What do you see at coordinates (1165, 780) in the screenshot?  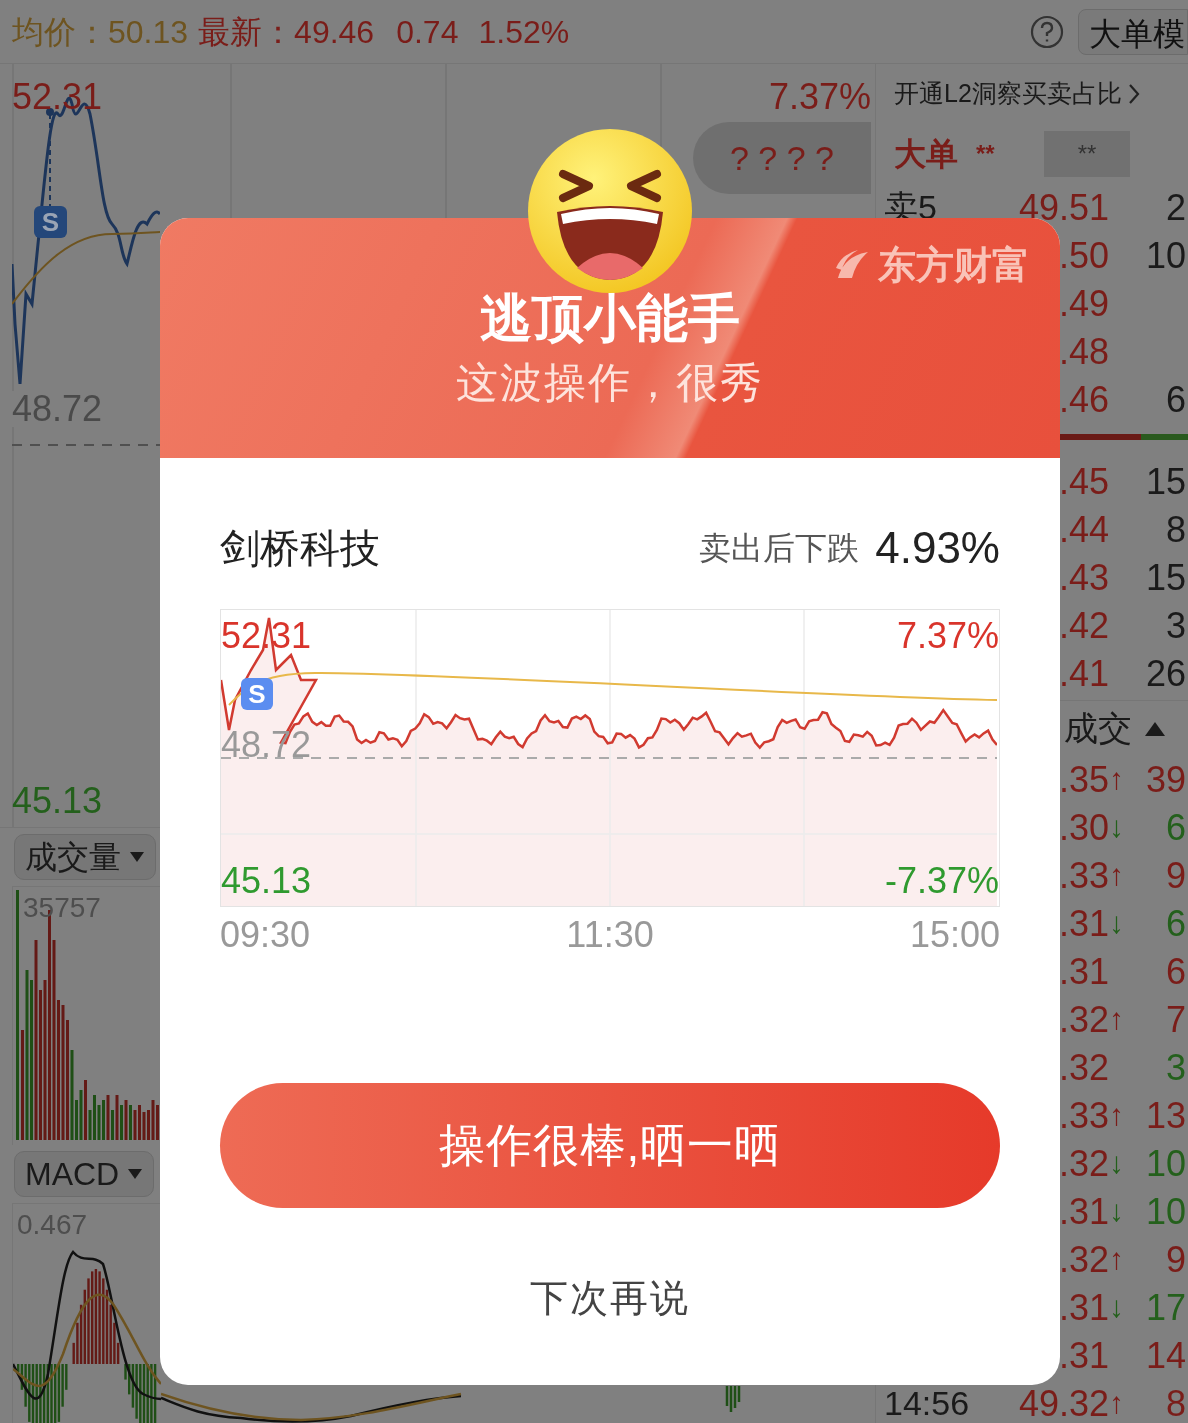 I see `volume-text: 39` at bounding box center [1165, 780].